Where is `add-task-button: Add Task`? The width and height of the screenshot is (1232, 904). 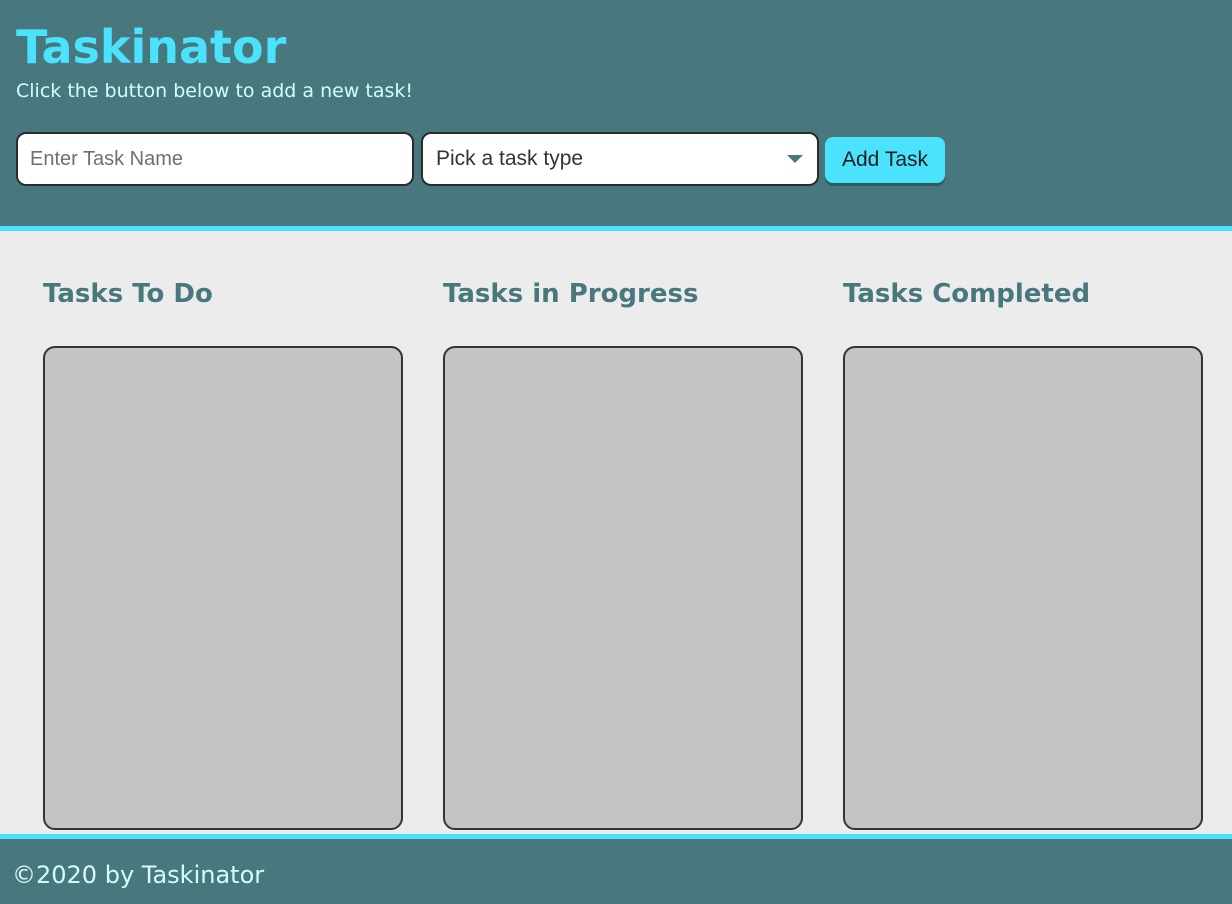 add-task-button: Add Task is located at coordinates (885, 160).